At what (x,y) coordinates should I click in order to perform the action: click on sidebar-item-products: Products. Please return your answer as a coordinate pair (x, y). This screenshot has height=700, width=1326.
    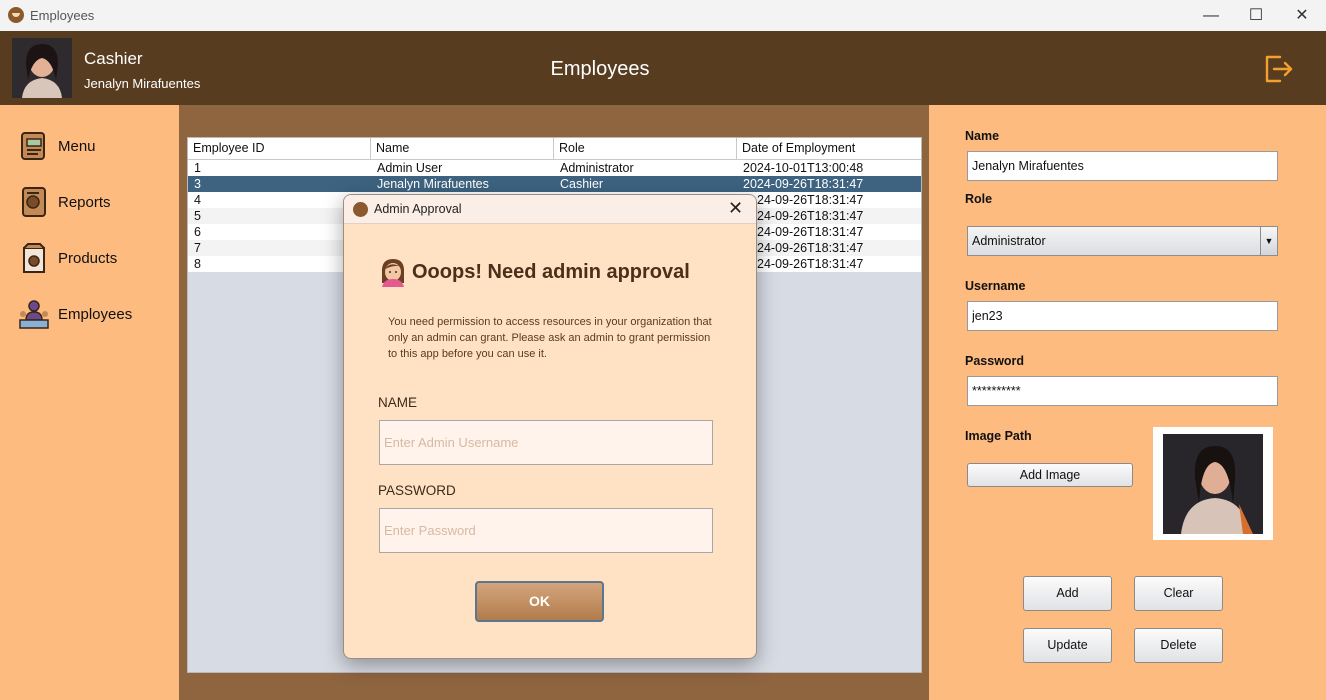
    Looking at the image, I should click on (93, 258).